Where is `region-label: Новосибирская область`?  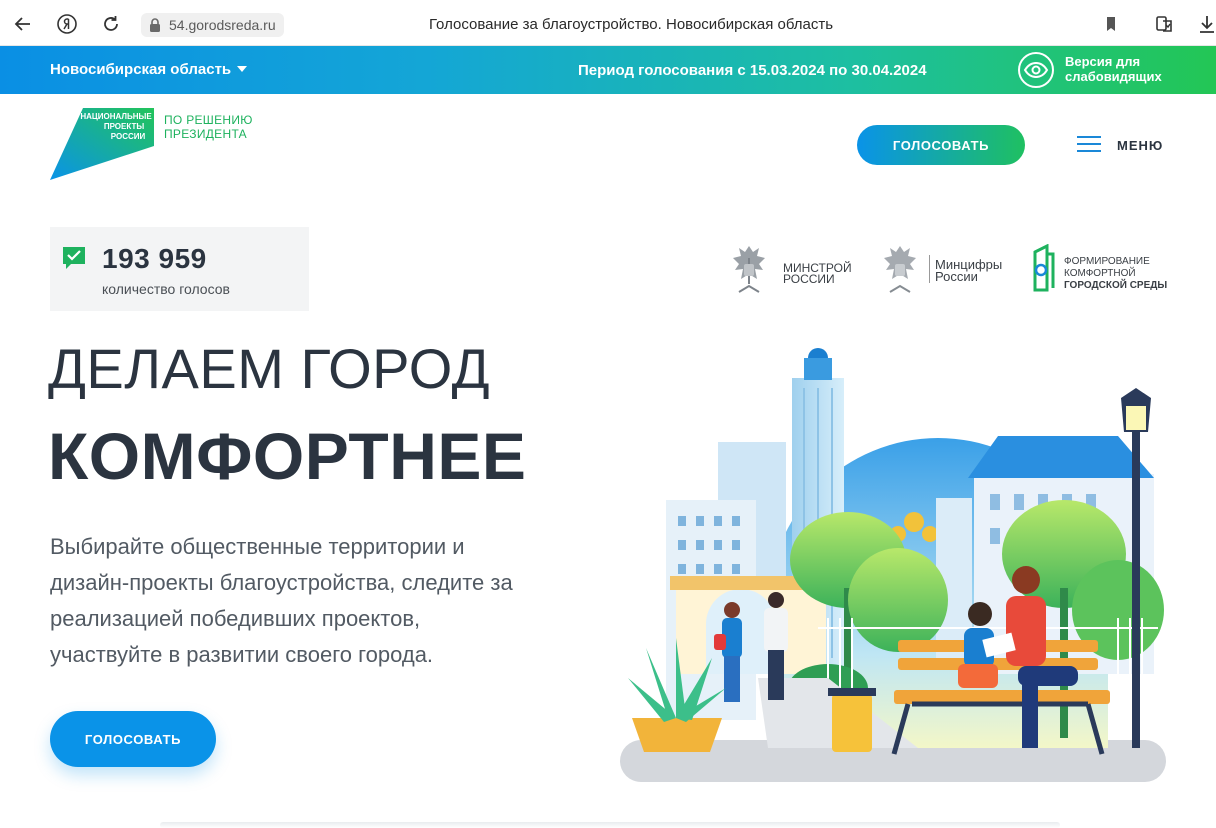 region-label: Новосибирская область is located at coordinates (141, 69).